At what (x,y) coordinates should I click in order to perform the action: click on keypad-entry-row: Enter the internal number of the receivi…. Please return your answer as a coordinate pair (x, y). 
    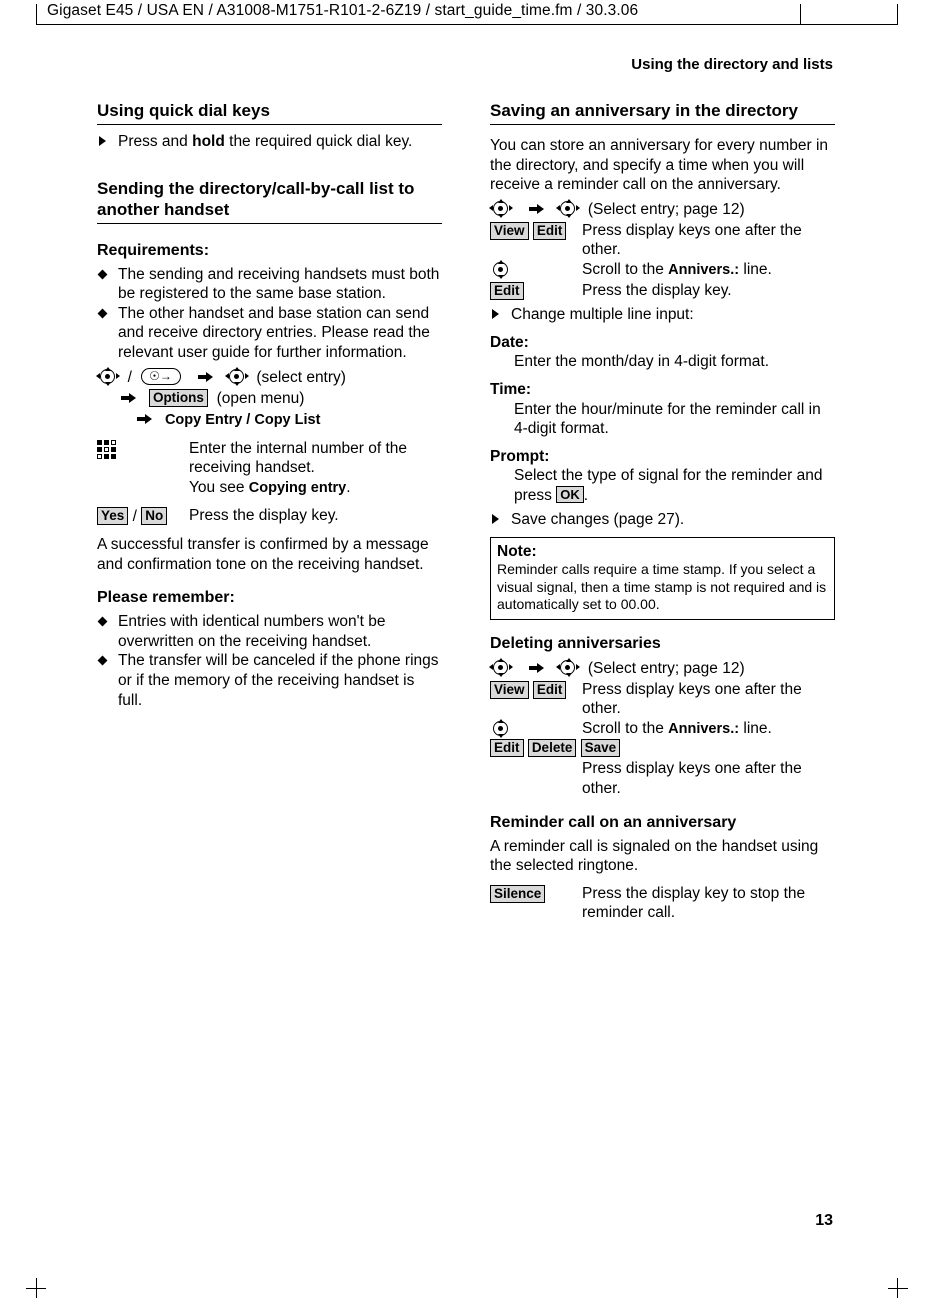
    Looking at the image, I should click on (269, 469).